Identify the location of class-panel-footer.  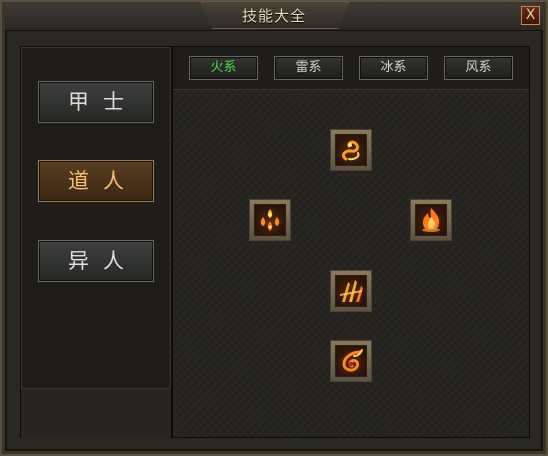
(96, 413).